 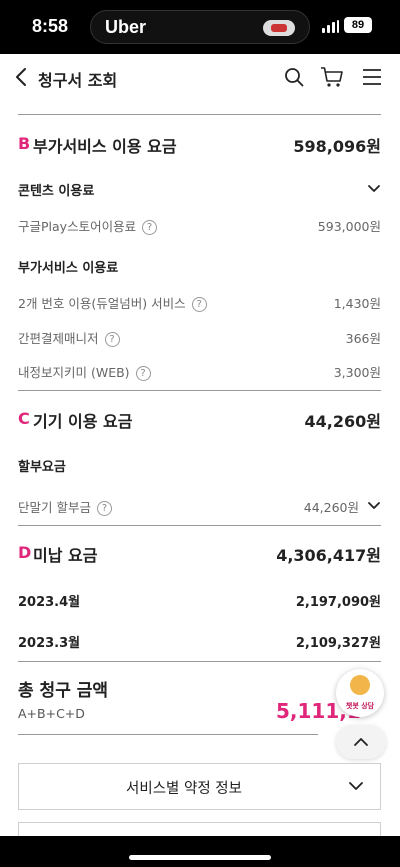 I want to click on charge-value: 1,430원, so click(x=357, y=303).